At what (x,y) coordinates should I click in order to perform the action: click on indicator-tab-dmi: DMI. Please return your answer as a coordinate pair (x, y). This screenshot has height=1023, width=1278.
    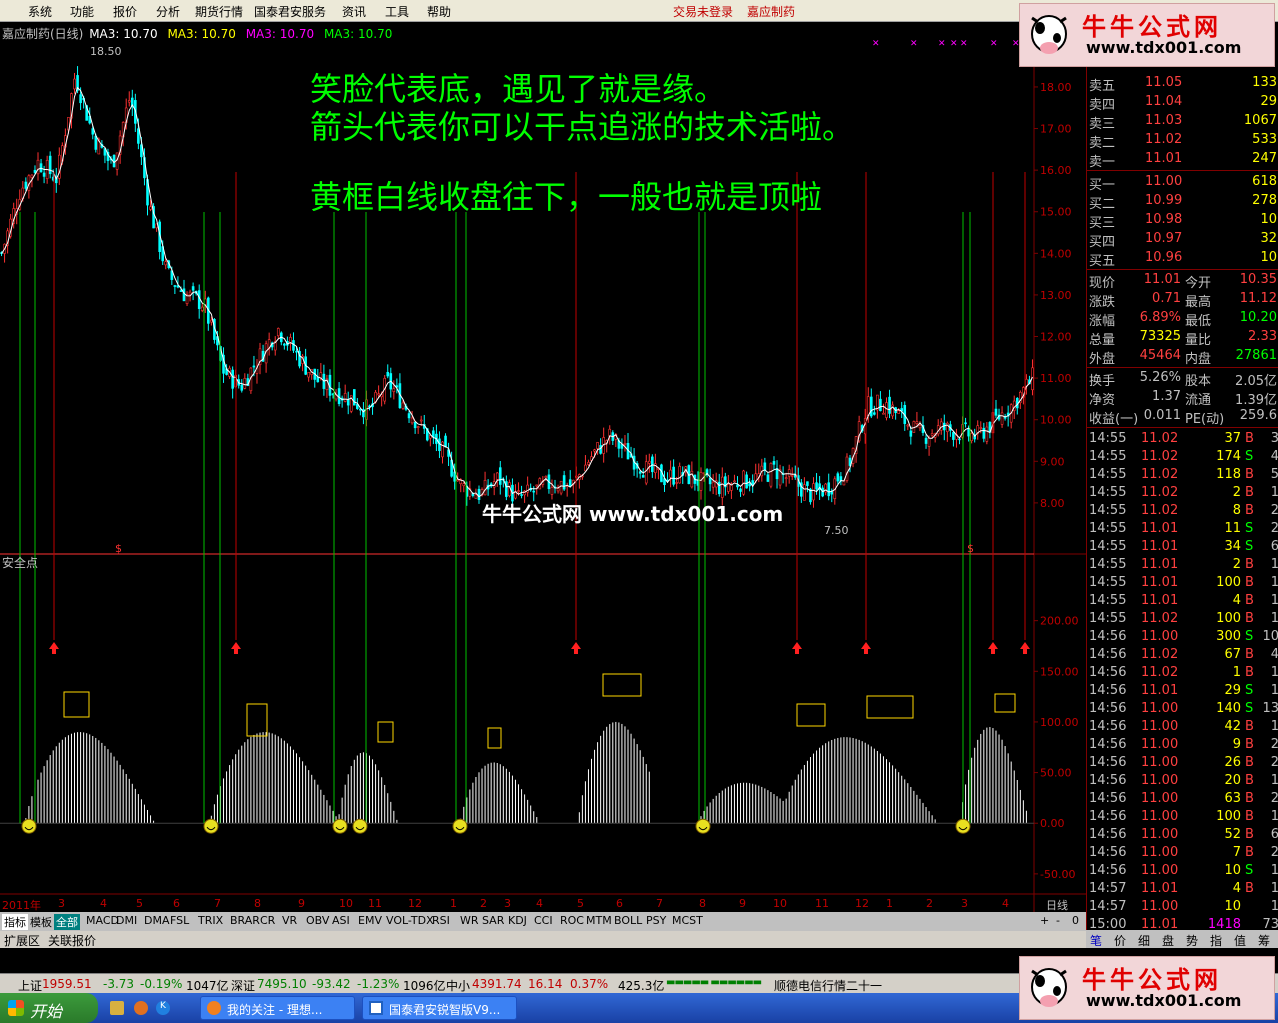
    Looking at the image, I should click on (126, 920).